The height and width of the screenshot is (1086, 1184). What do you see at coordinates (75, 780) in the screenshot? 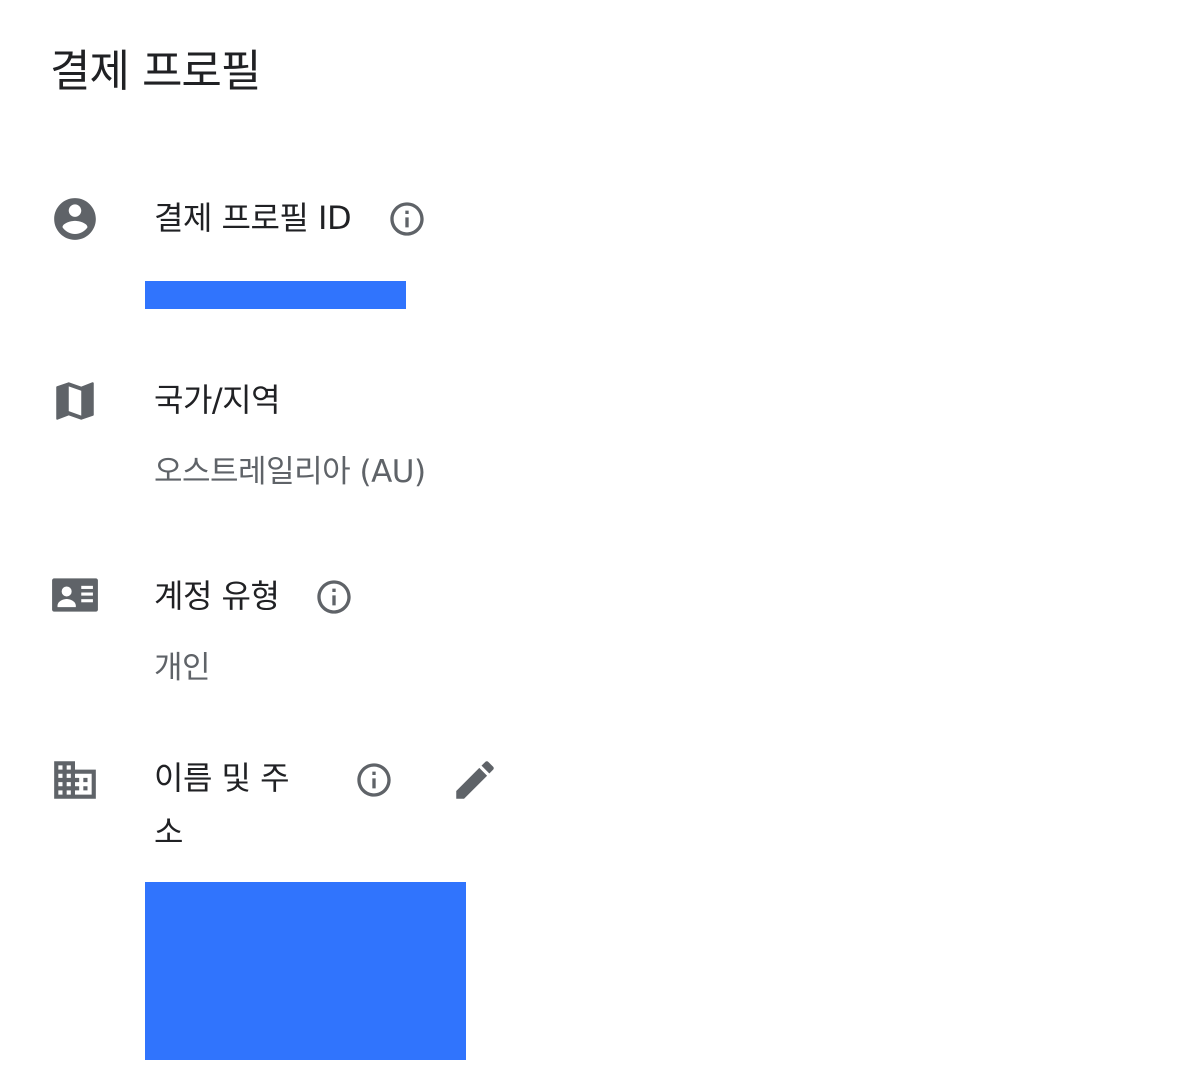
I see `business-building-icon` at bounding box center [75, 780].